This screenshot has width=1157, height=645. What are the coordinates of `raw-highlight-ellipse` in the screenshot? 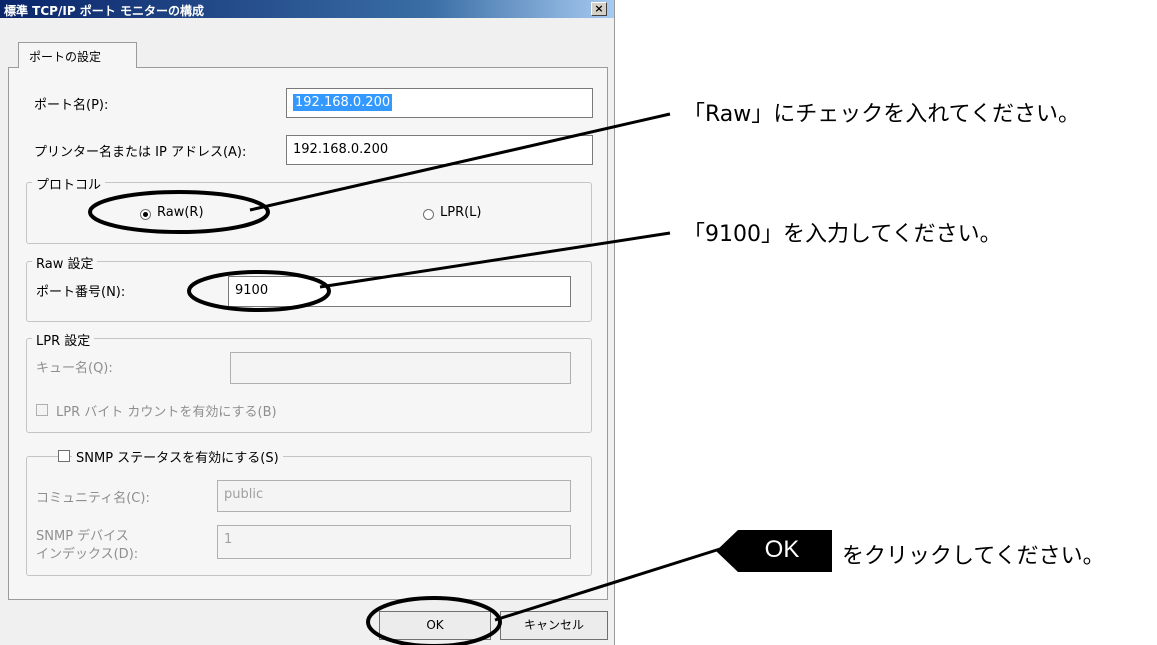 It's located at (179, 212).